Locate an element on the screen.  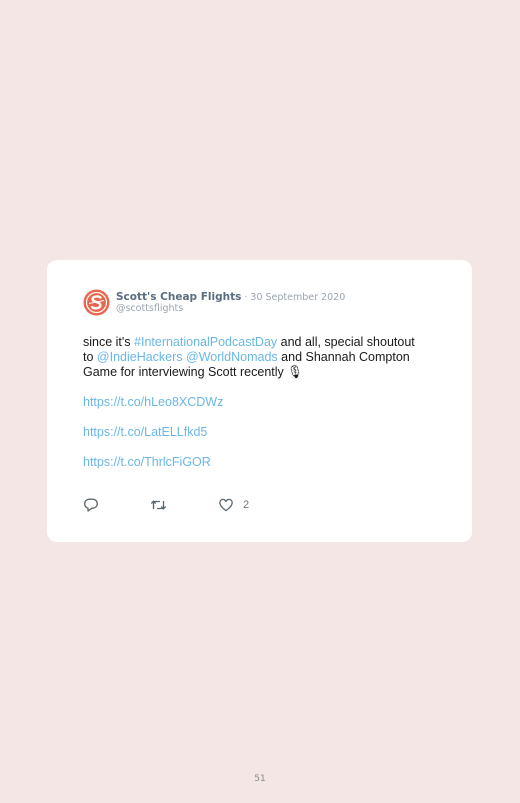
retweet-icon is located at coordinates (158, 505).